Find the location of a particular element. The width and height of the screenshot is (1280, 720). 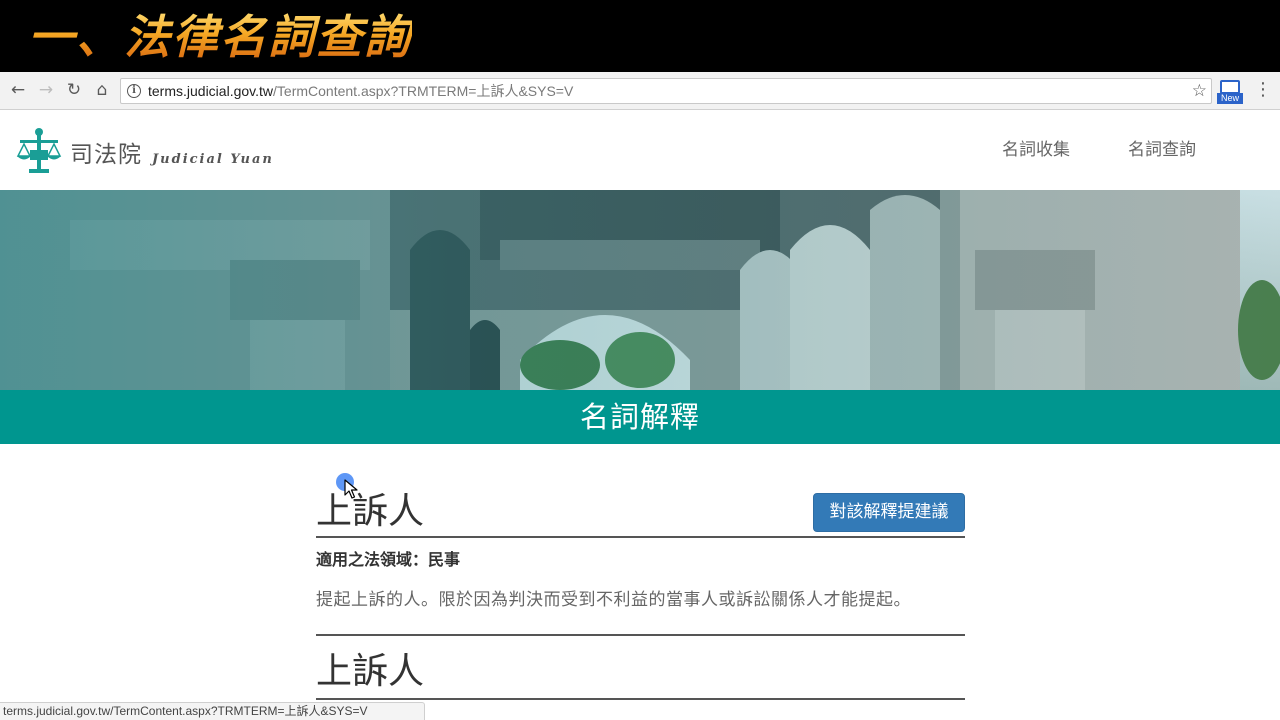

extension-icon: New is located at coordinates (1230, 92).